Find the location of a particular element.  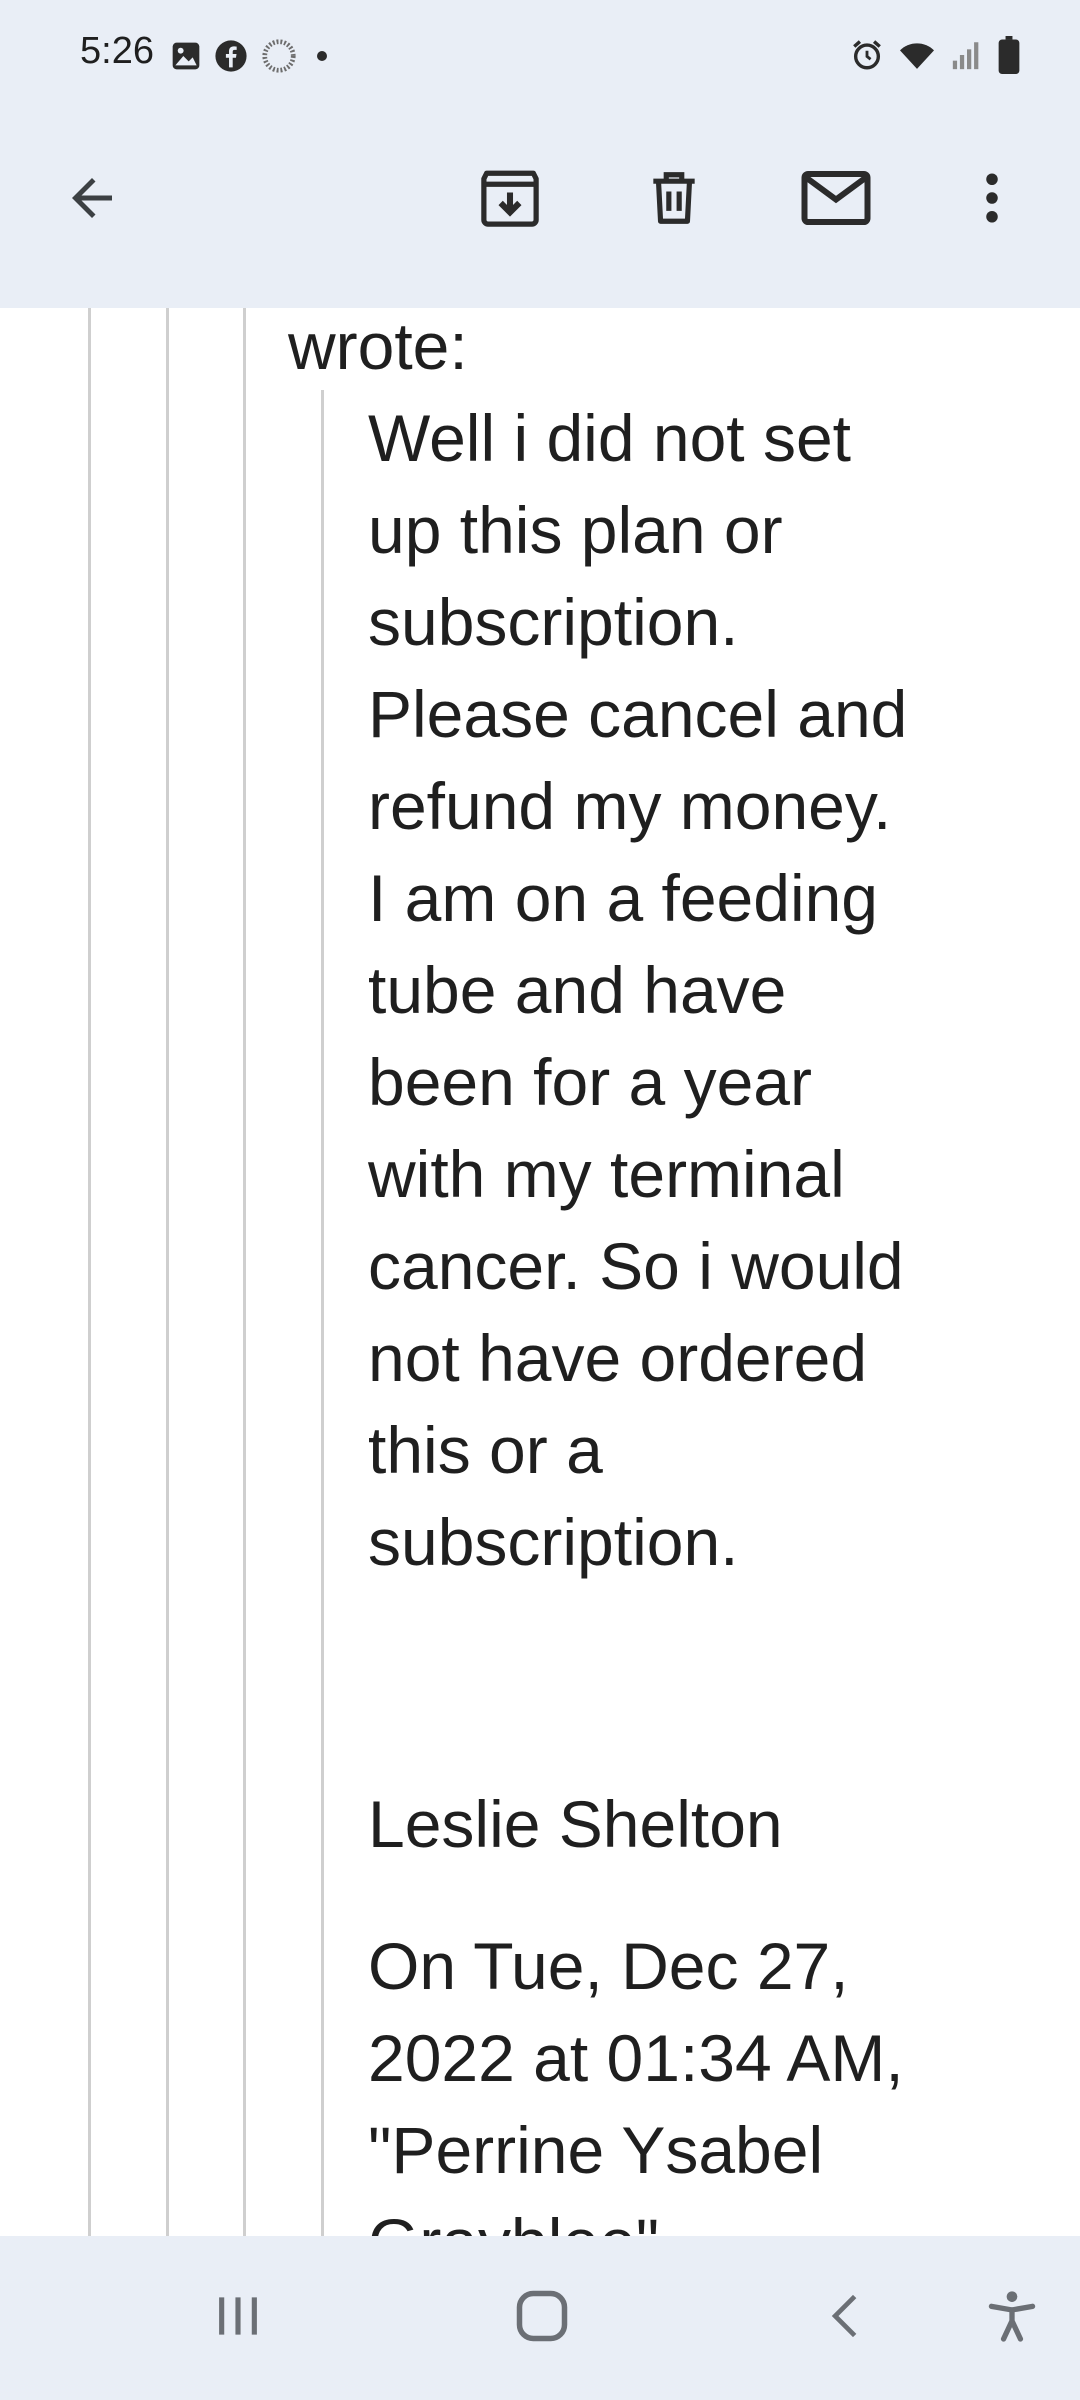

quote-attribution-fragment: wrote: is located at coordinates (378, 346).